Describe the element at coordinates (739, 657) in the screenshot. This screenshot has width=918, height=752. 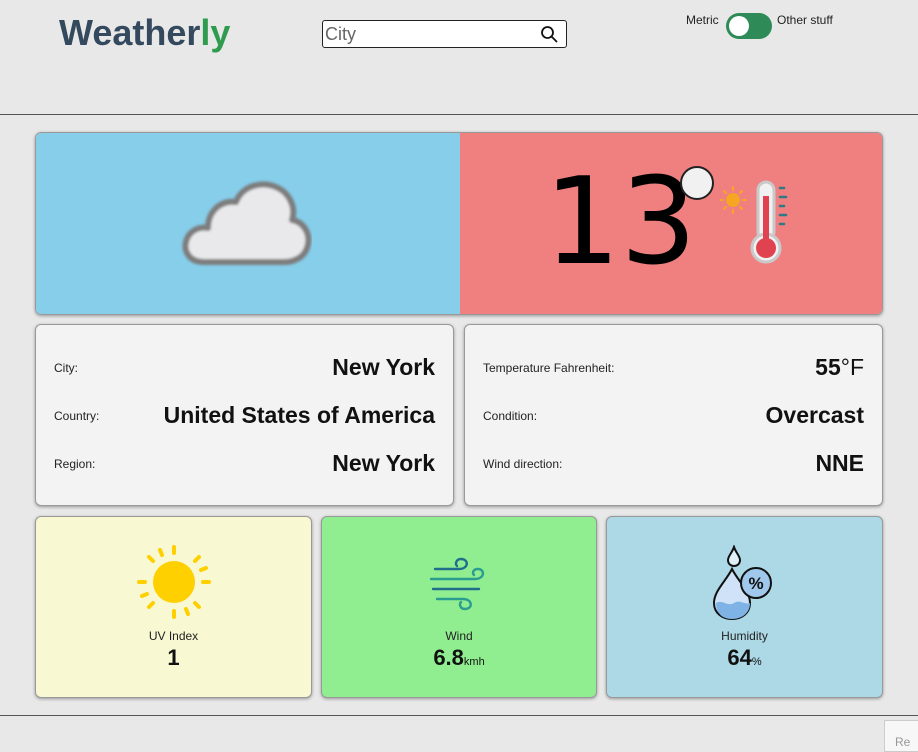
I see `humidity-value: 64` at that location.